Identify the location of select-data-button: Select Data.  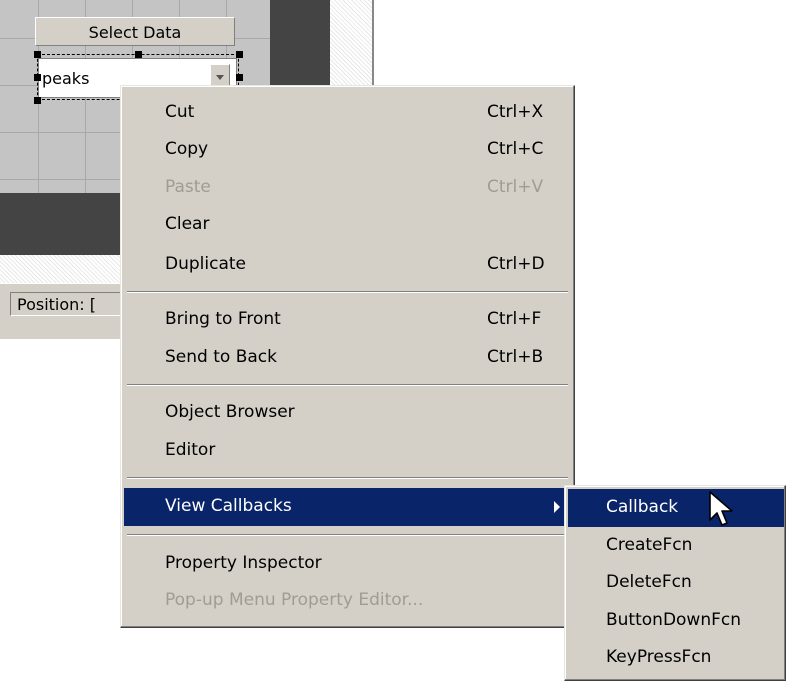
(135, 31).